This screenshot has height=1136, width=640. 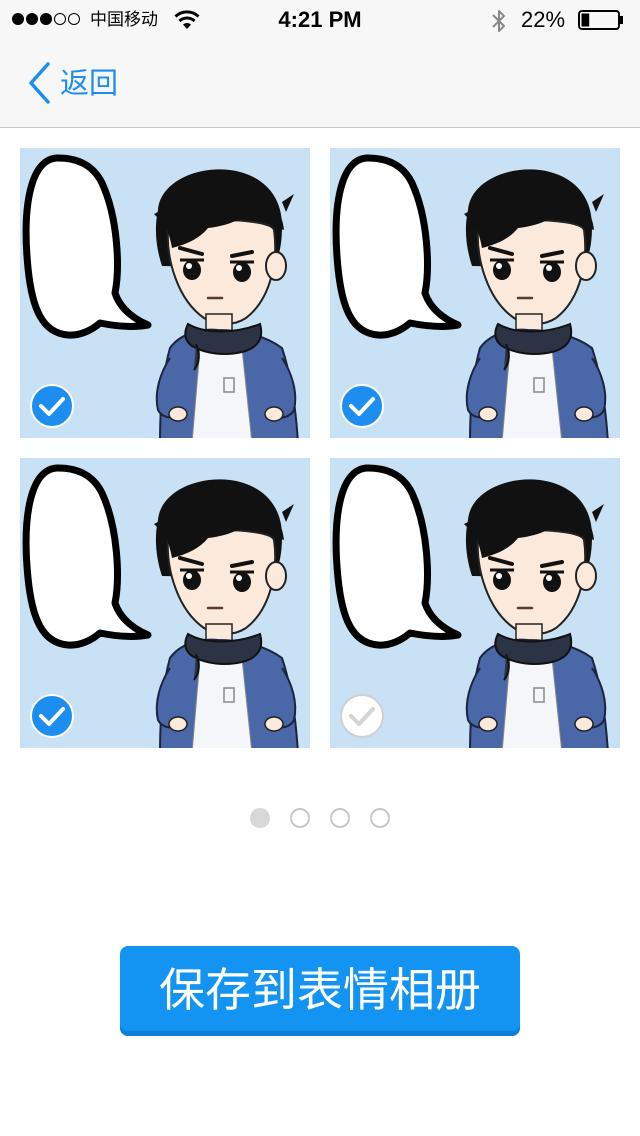 I want to click on bluetooth-icon, so click(x=498, y=21).